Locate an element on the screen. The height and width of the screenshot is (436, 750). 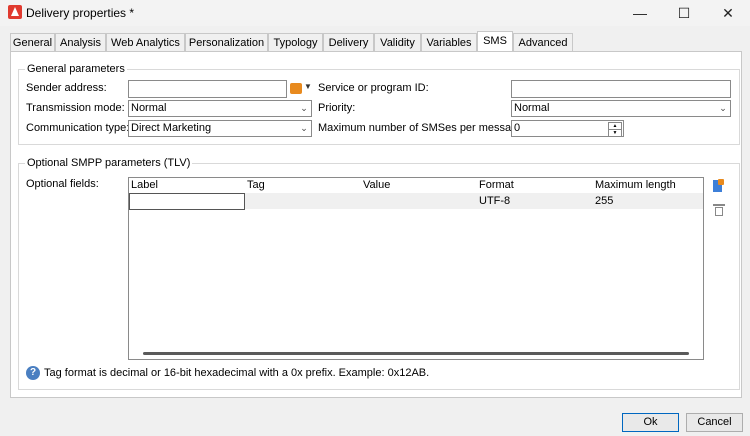
stepper-down-icon: ▼ is located at coordinates (615, 133).